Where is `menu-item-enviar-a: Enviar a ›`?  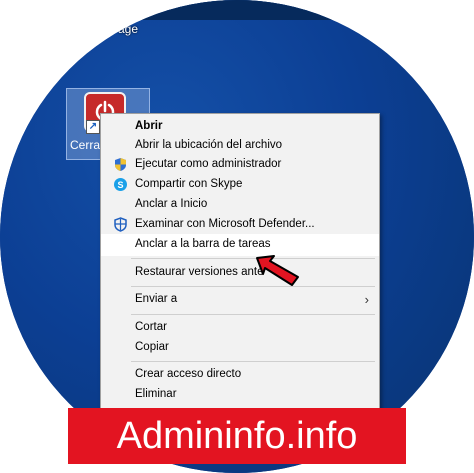 menu-item-enviar-a: Enviar a › is located at coordinates (240, 300).